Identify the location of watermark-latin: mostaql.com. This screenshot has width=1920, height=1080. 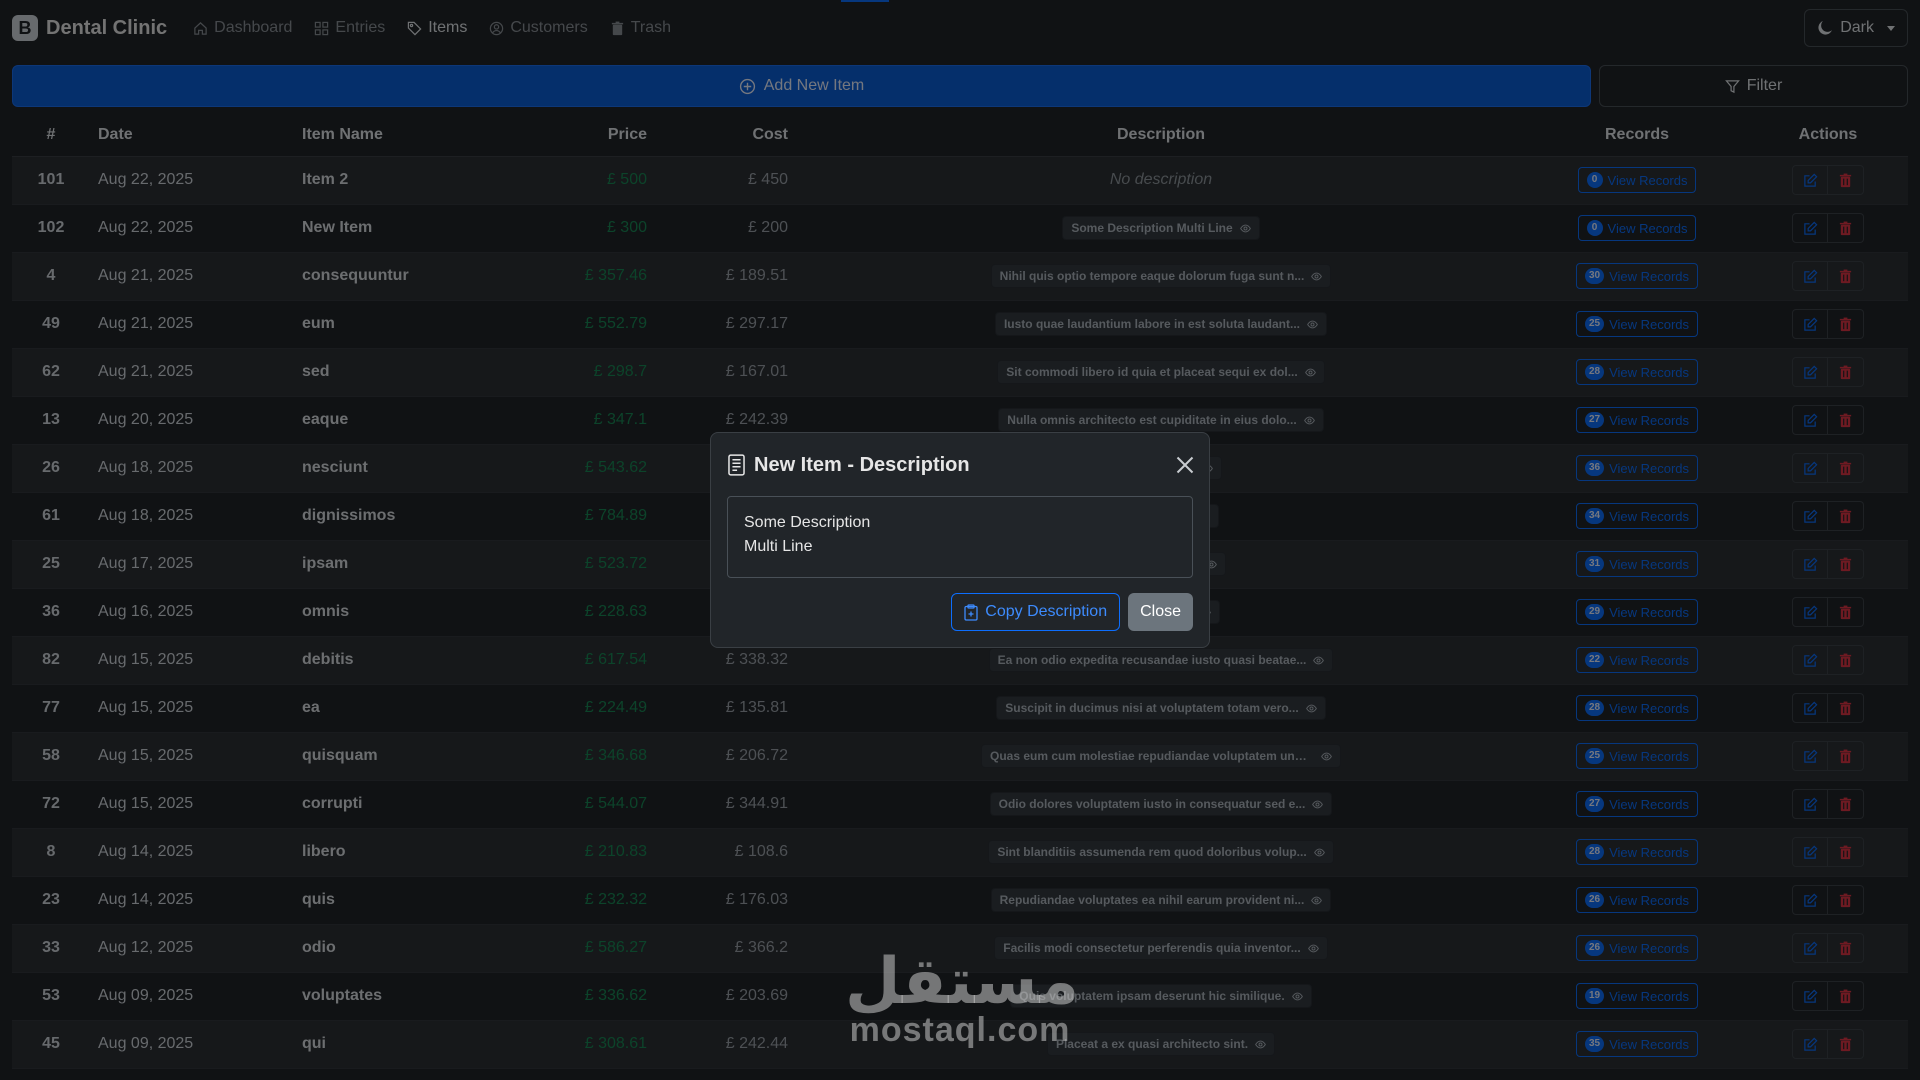
(960, 1030).